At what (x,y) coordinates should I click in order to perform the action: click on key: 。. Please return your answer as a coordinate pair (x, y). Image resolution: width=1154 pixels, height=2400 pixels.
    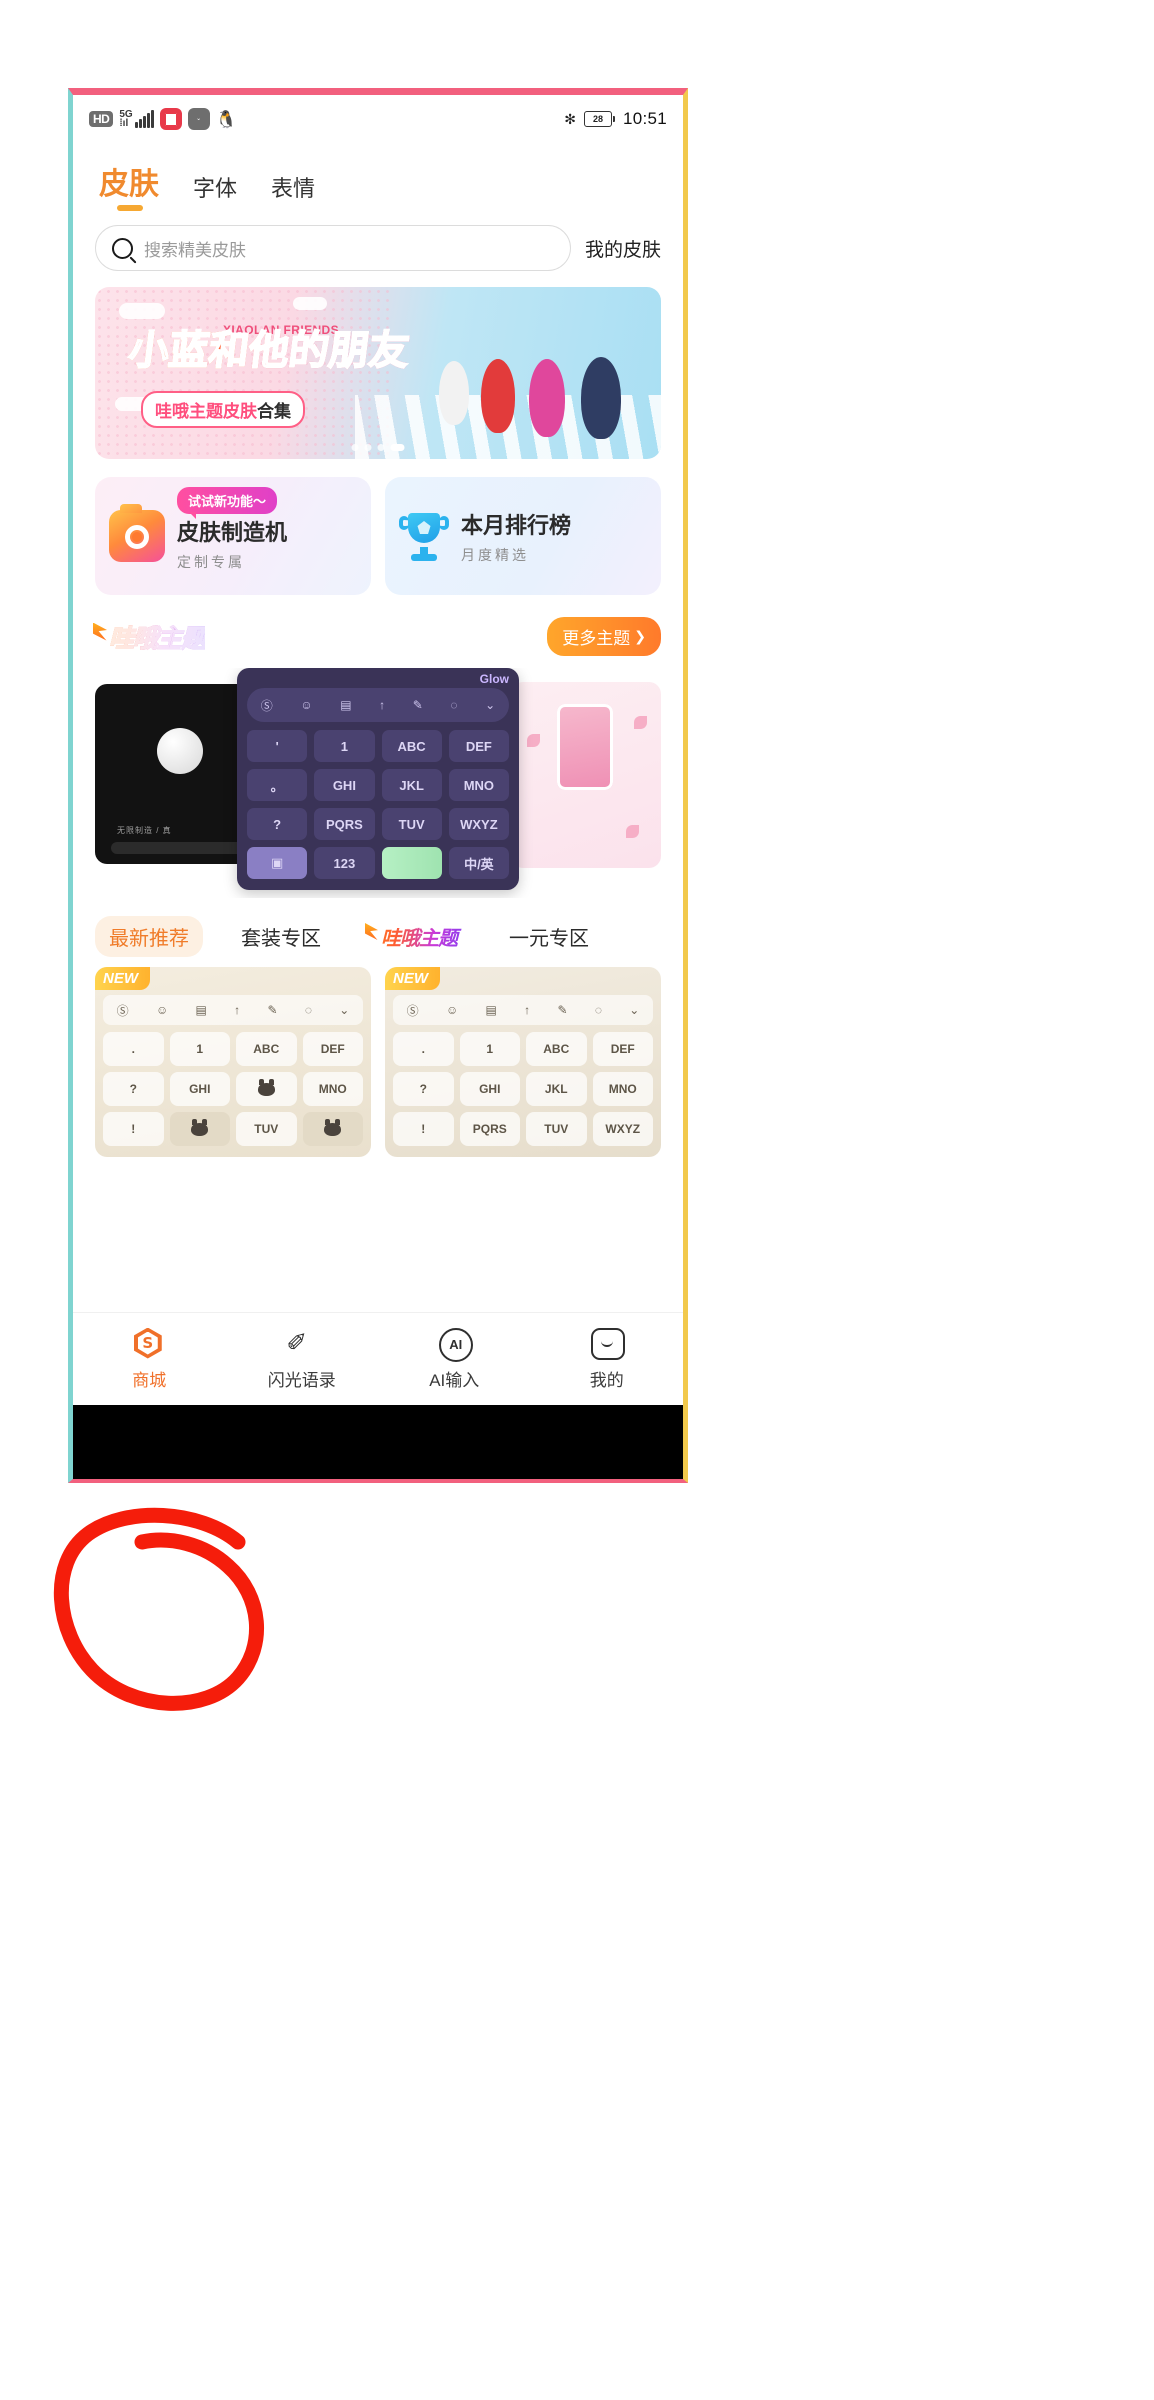
    Looking at the image, I should click on (277, 785).